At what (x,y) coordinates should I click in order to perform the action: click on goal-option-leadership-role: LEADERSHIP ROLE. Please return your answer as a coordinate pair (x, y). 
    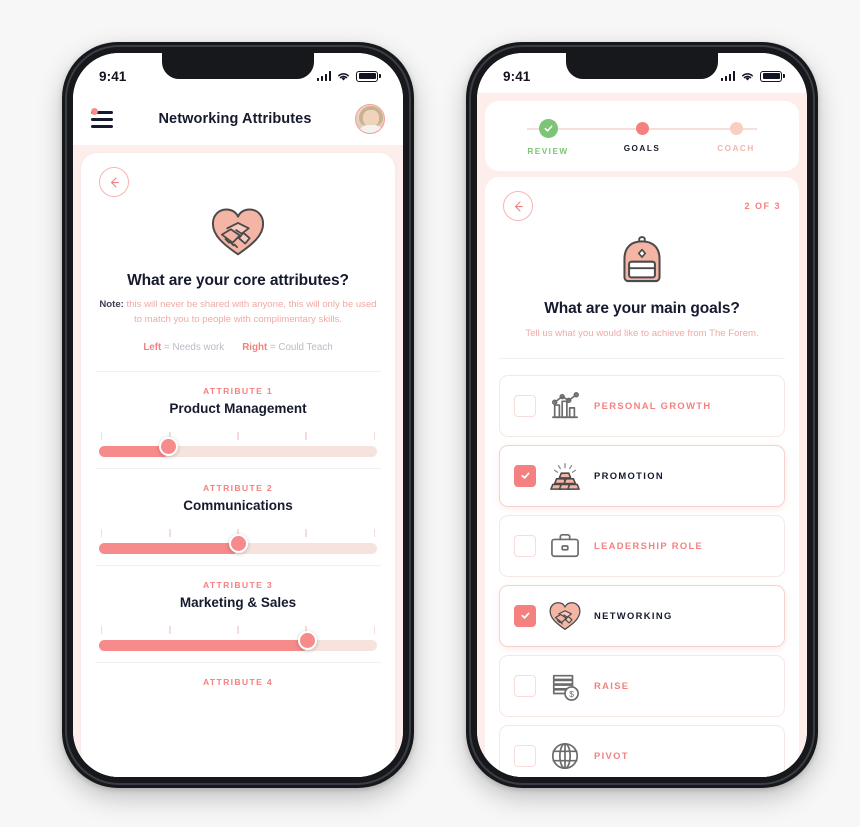
    Looking at the image, I should click on (642, 545).